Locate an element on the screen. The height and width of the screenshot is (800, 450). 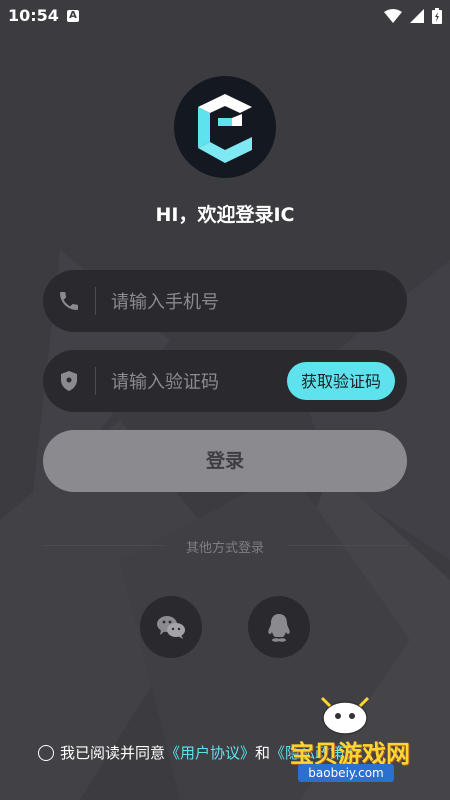
watermark-url: baobeiy.com is located at coordinates (346, 773).